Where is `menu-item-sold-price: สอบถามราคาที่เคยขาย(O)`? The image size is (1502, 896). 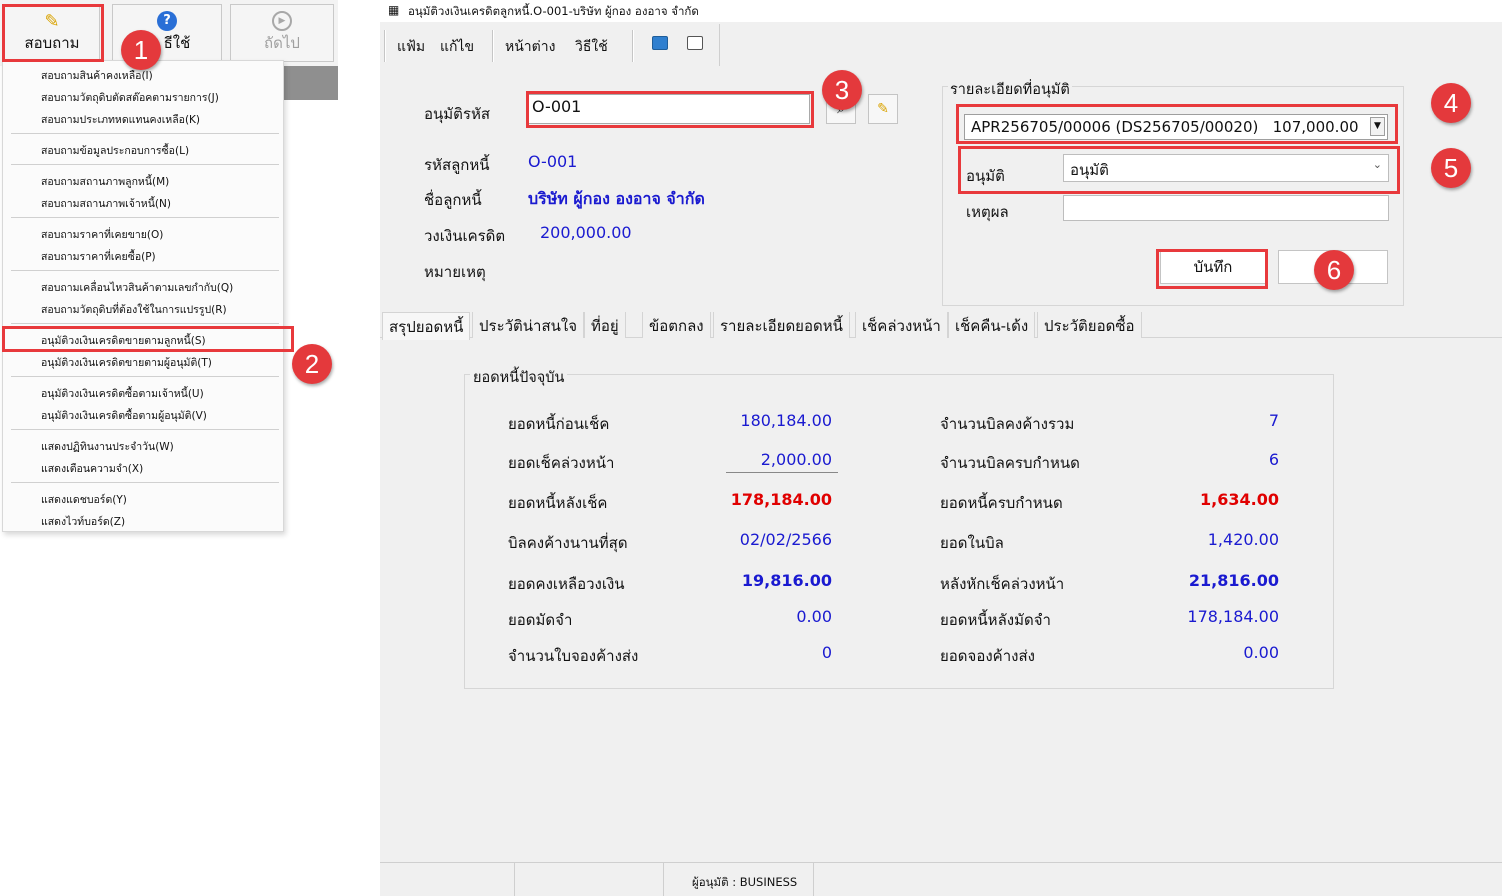
menu-item-sold-price: สอบถามราคาที่เคยขาย(O) is located at coordinates (102, 234).